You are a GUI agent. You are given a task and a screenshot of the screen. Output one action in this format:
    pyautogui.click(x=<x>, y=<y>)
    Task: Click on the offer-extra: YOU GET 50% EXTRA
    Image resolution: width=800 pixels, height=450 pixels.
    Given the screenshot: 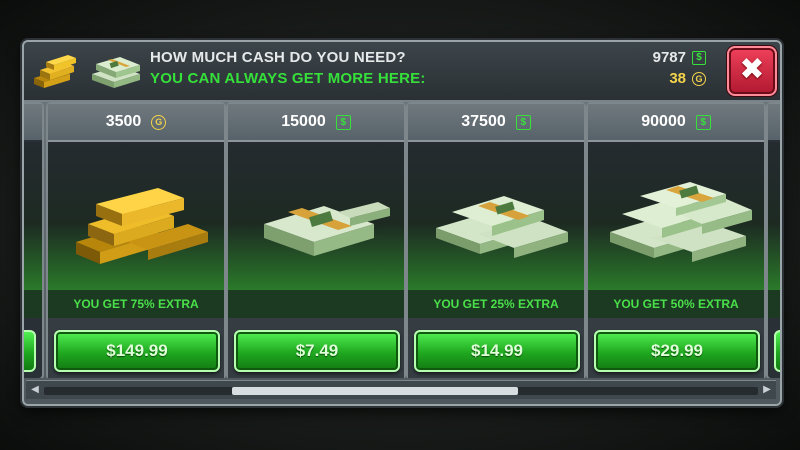 What is the action you would take?
    pyautogui.click(x=676, y=304)
    